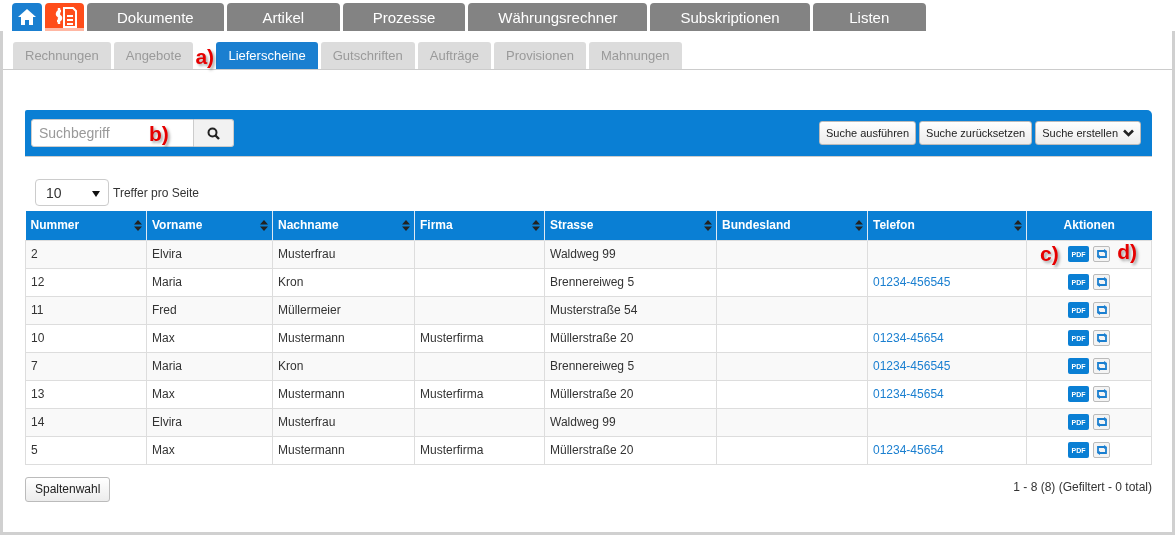 This screenshot has width=1175, height=538. Describe the element at coordinates (62, 55) in the screenshot. I see `sub-tab: Rechnungen` at that location.